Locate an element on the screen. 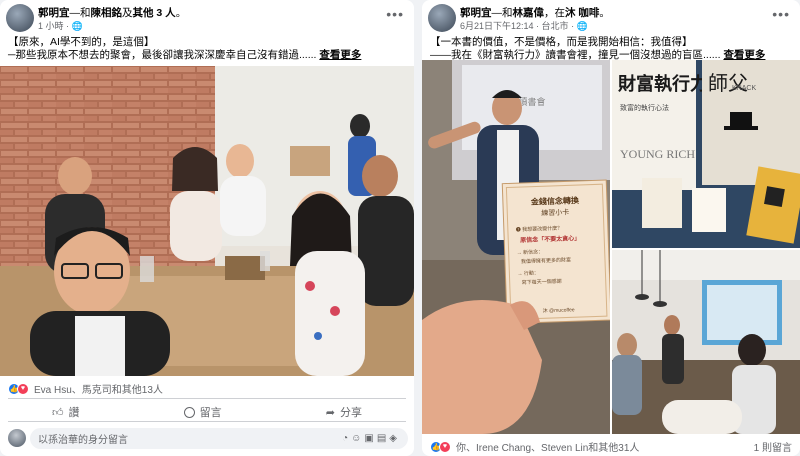 This screenshot has height=456, width=800. post-location: 台北市 is located at coordinates (555, 26).